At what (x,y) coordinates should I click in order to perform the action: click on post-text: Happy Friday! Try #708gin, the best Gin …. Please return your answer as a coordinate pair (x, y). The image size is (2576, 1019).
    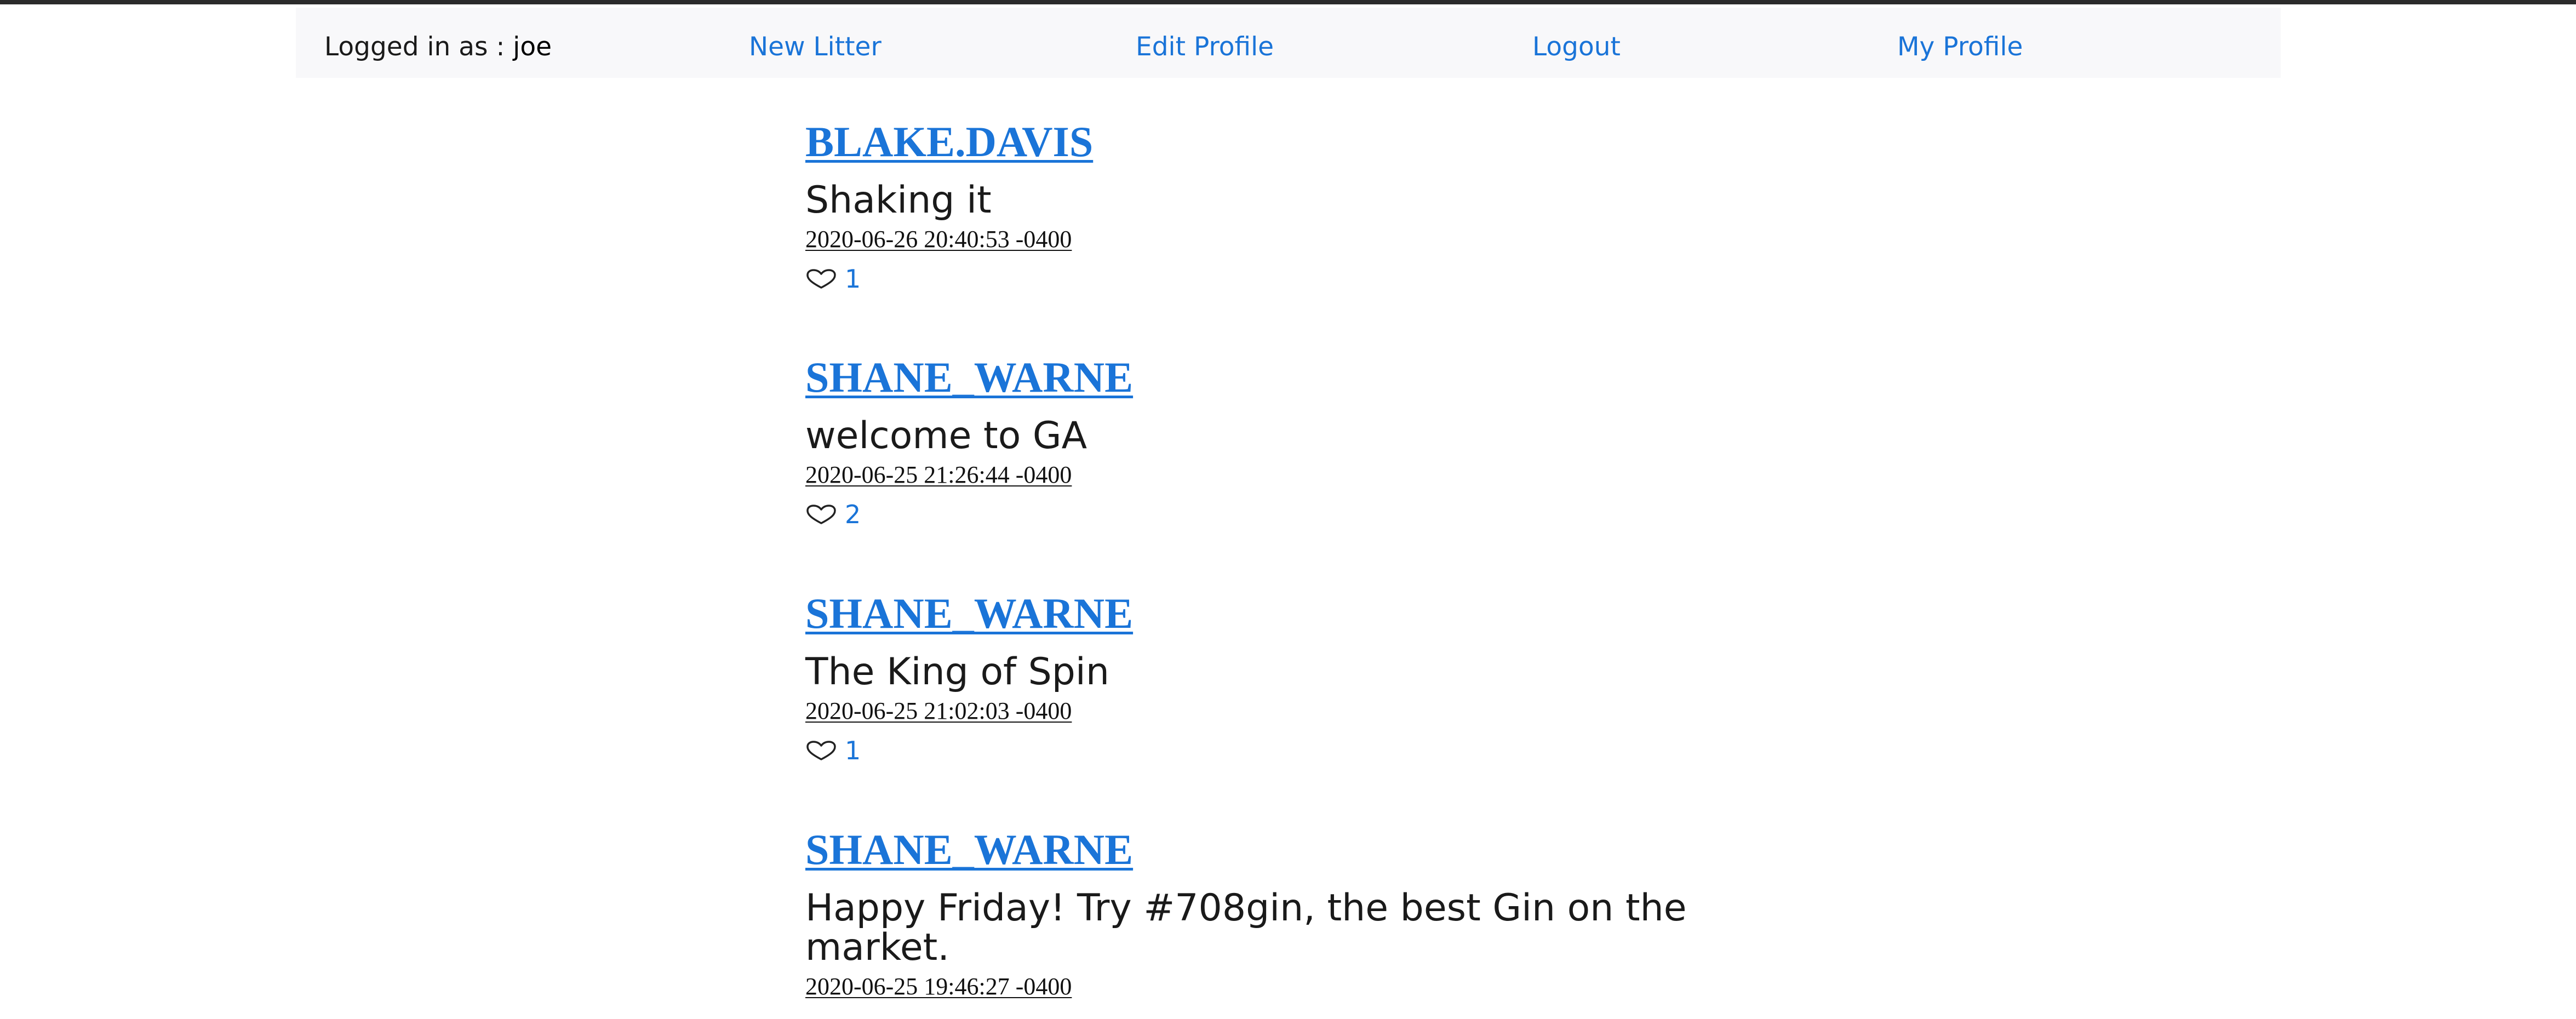
    Looking at the image, I should click on (1246, 927).